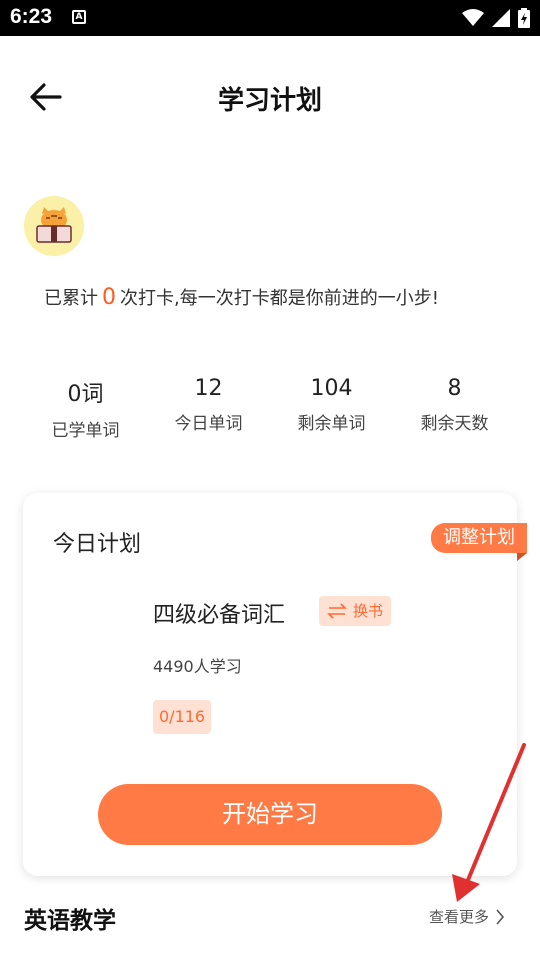 The height and width of the screenshot is (960, 540). What do you see at coordinates (85, 394) in the screenshot?
I see `stat-value: 0词` at bounding box center [85, 394].